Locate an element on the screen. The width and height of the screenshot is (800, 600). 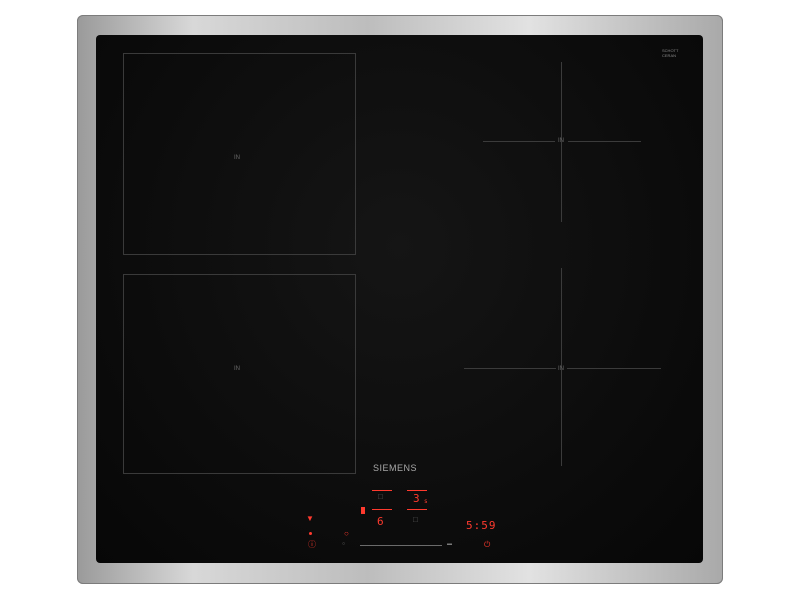
display-separator-left-top is located at coordinates (382, 490).